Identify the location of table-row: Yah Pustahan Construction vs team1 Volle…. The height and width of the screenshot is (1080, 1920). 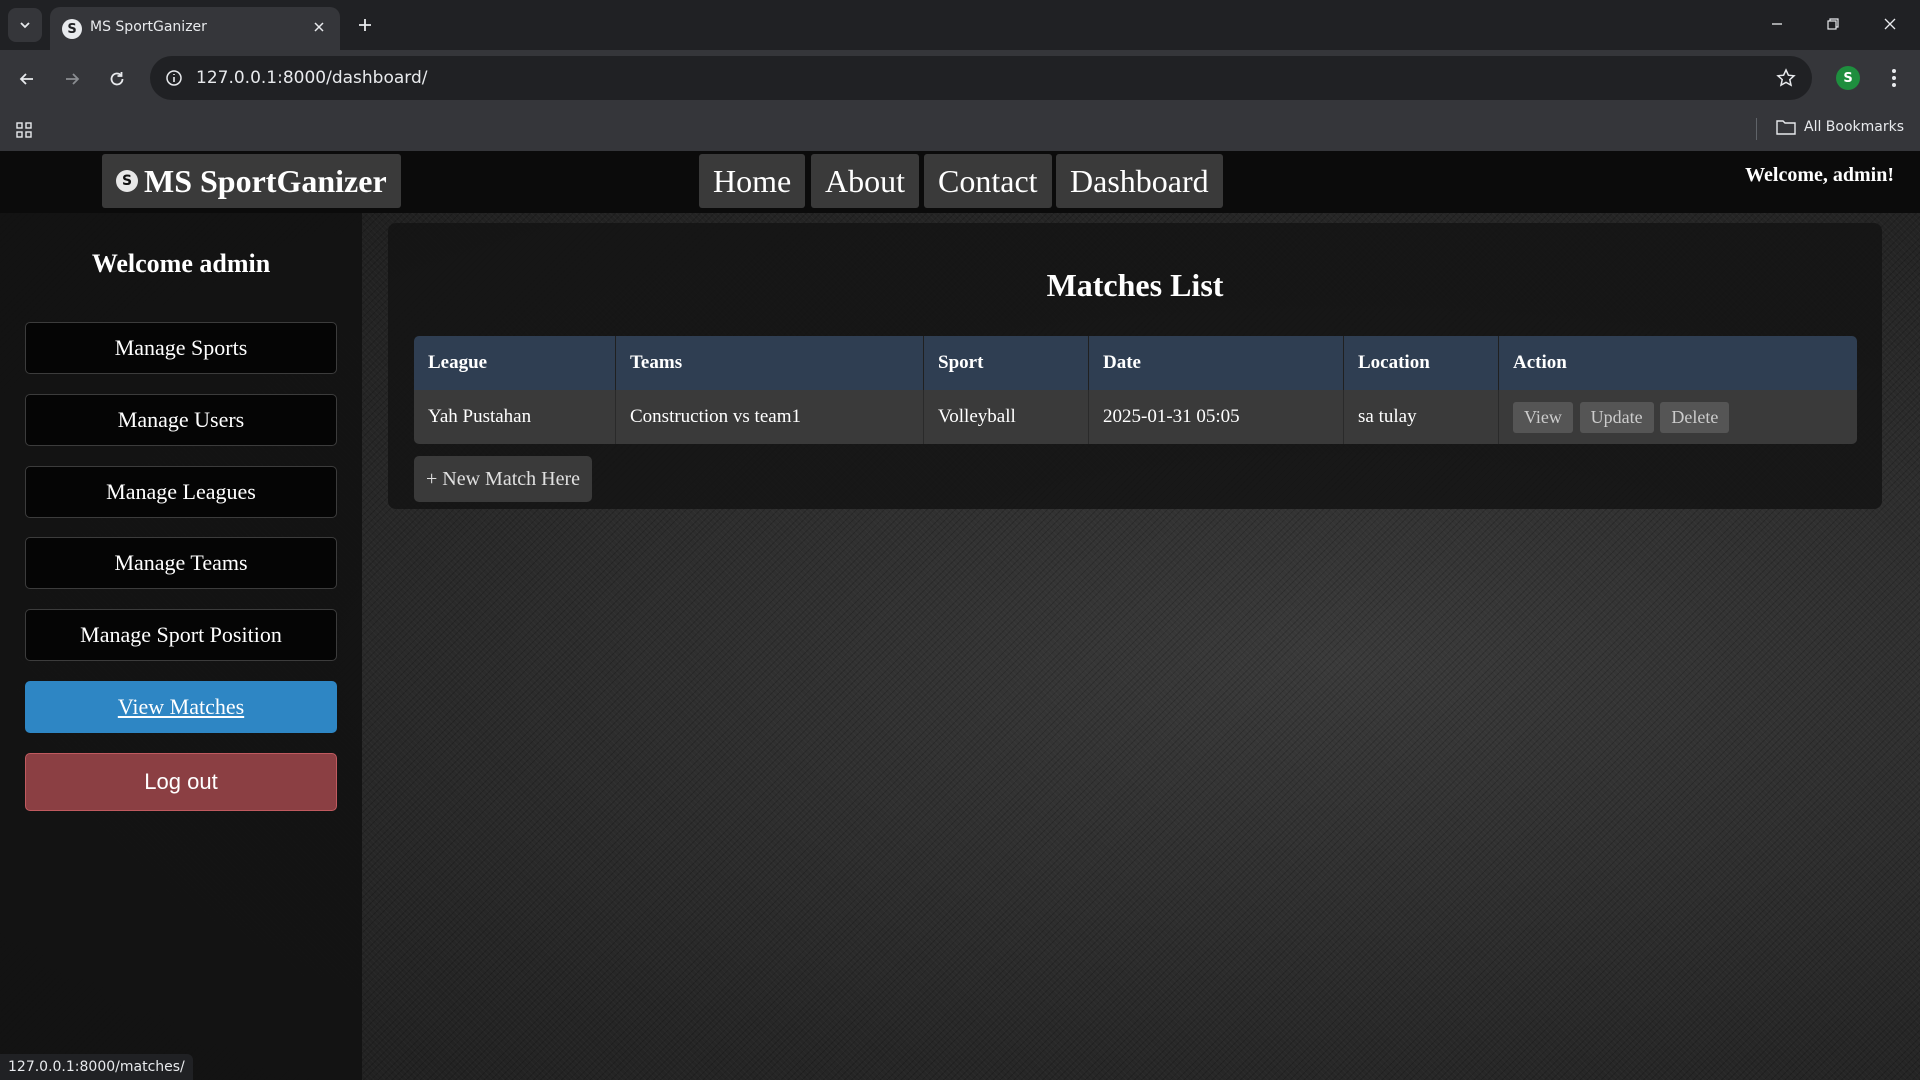
(1135, 417).